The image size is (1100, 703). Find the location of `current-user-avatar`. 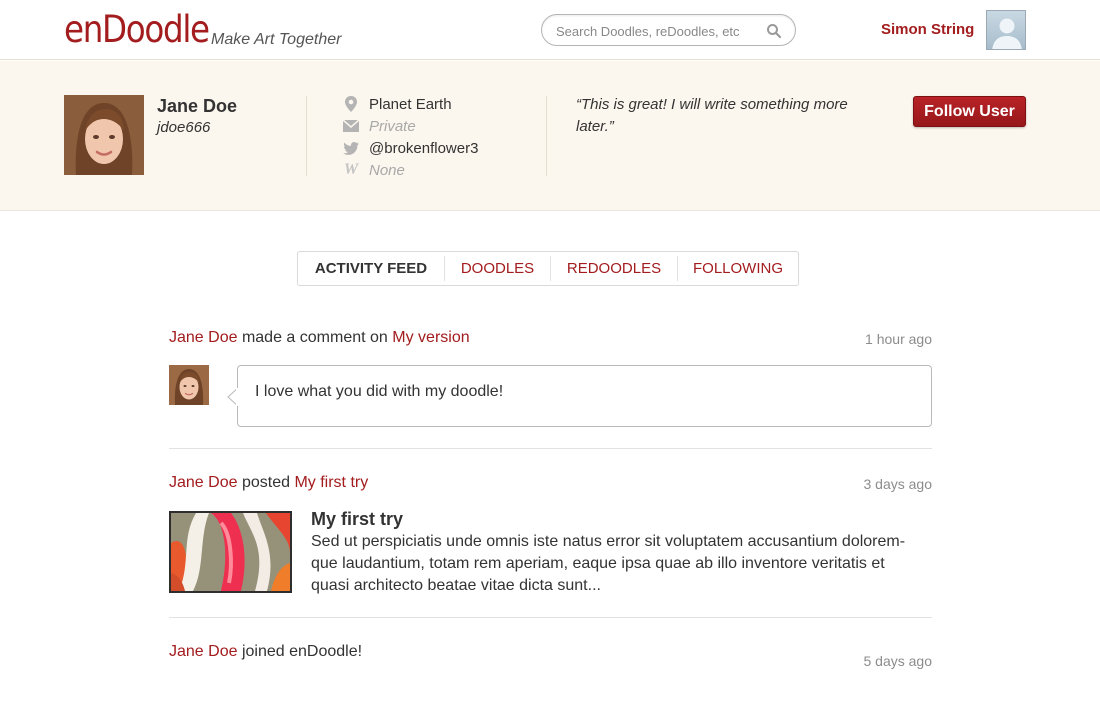

current-user-avatar is located at coordinates (1006, 30).